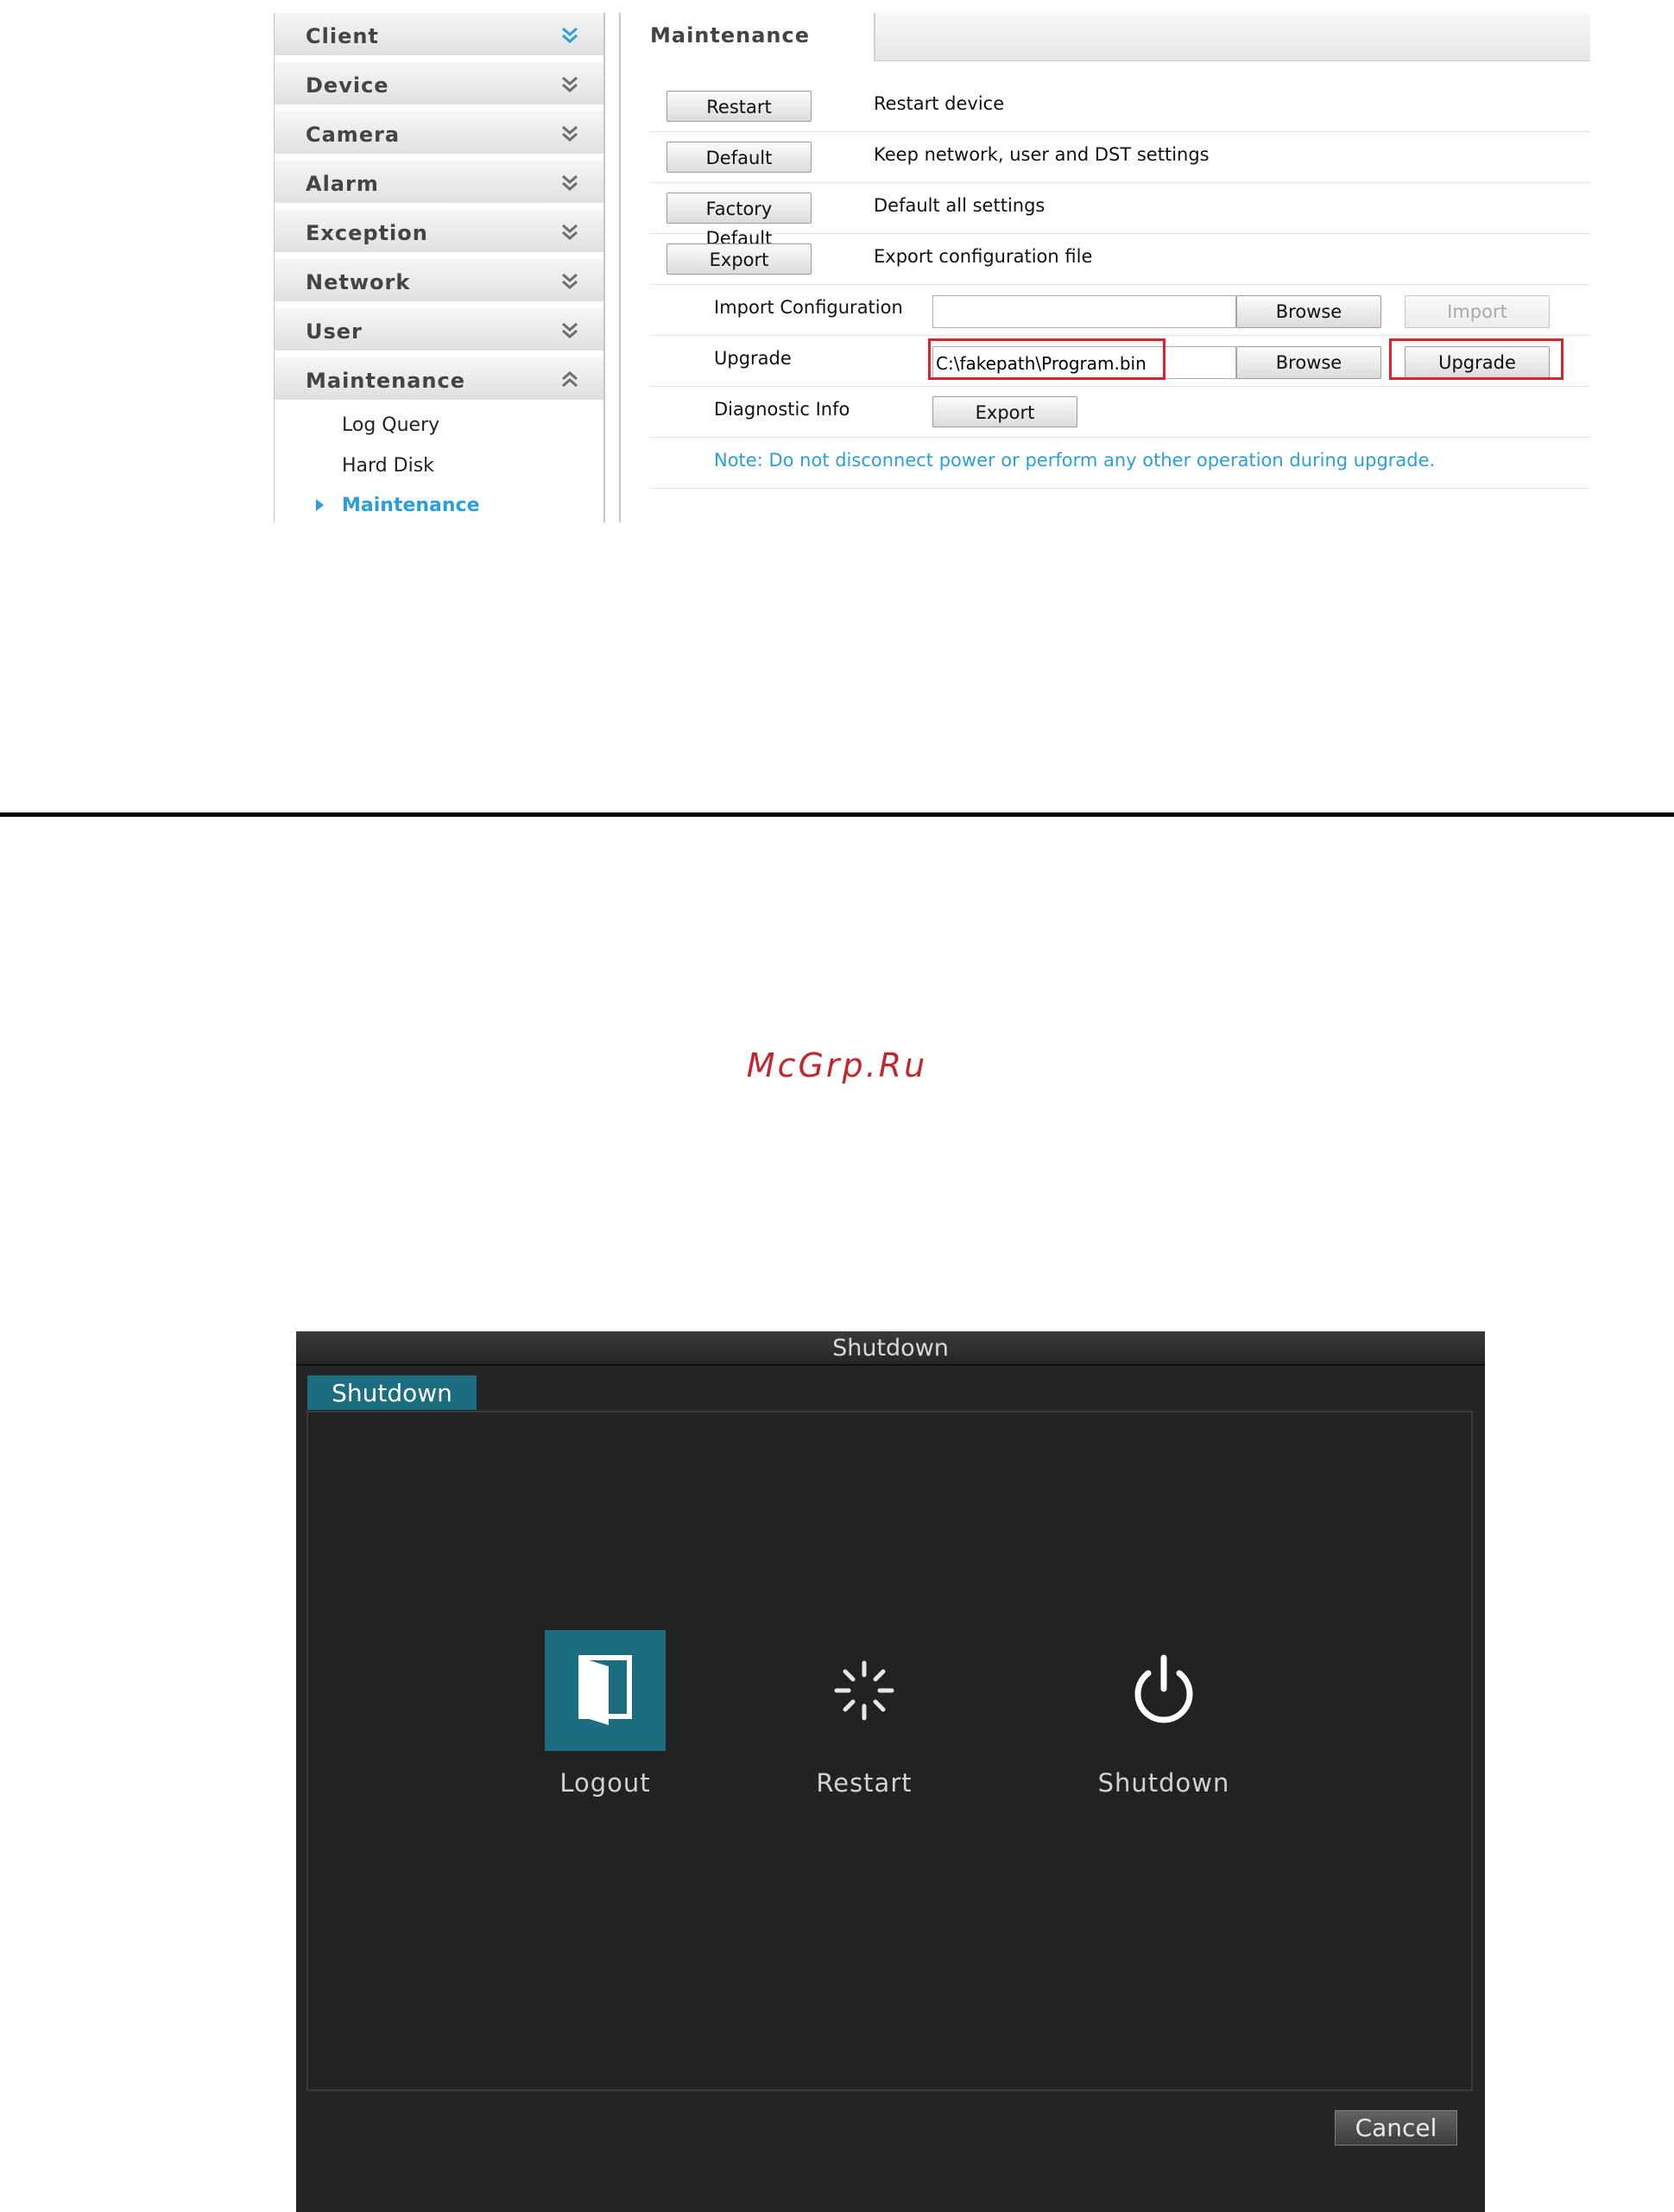 Image resolution: width=1674 pixels, height=2212 pixels. I want to click on restart-button: Restart, so click(739, 106).